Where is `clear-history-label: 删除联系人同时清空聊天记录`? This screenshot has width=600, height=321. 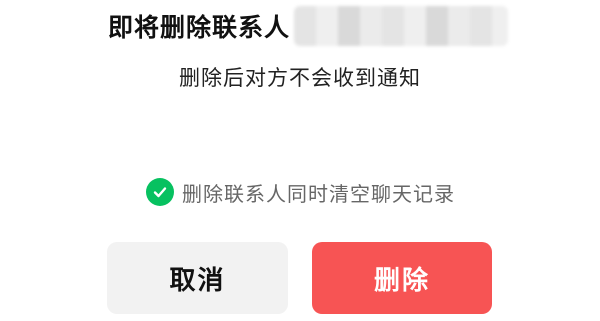
clear-history-label: 删除联系人同时清空聊天记录 is located at coordinates (318, 193).